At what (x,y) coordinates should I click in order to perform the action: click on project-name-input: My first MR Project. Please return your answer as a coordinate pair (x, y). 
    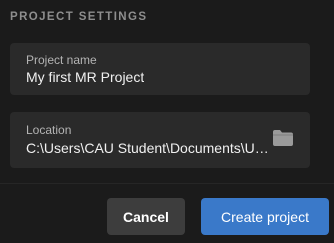
    Looking at the image, I should click on (85, 77).